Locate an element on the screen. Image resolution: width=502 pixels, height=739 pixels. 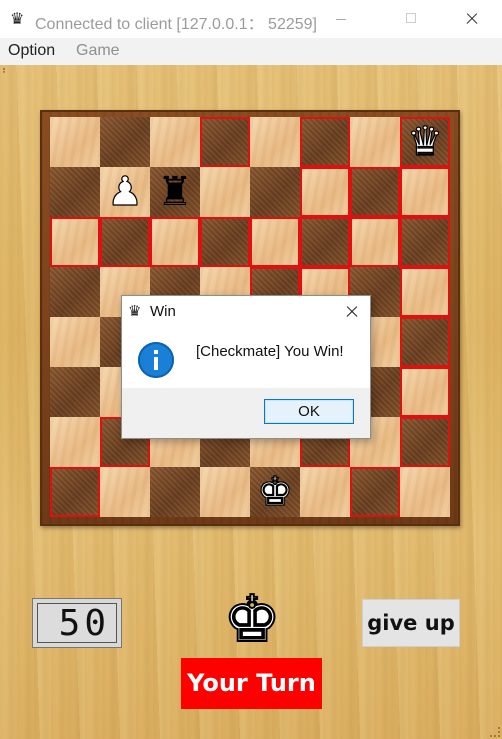
timer-display: 50 is located at coordinates (77, 623).